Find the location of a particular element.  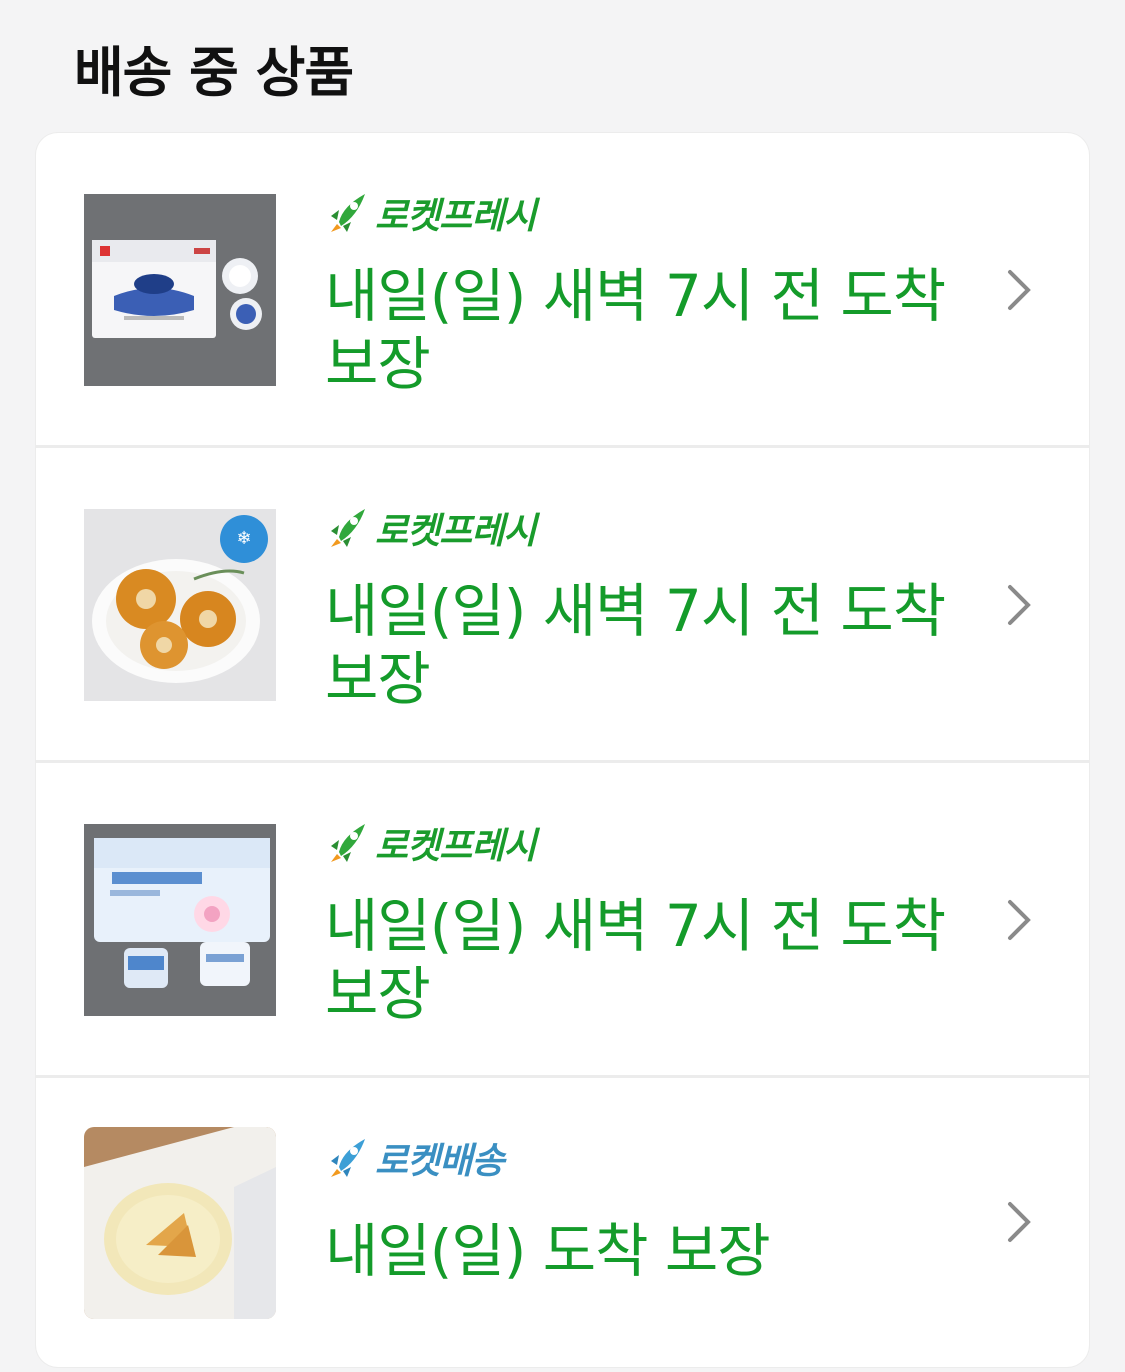

rocket-delivery-badge: 로켓배송 is located at coordinates (413, 1158).